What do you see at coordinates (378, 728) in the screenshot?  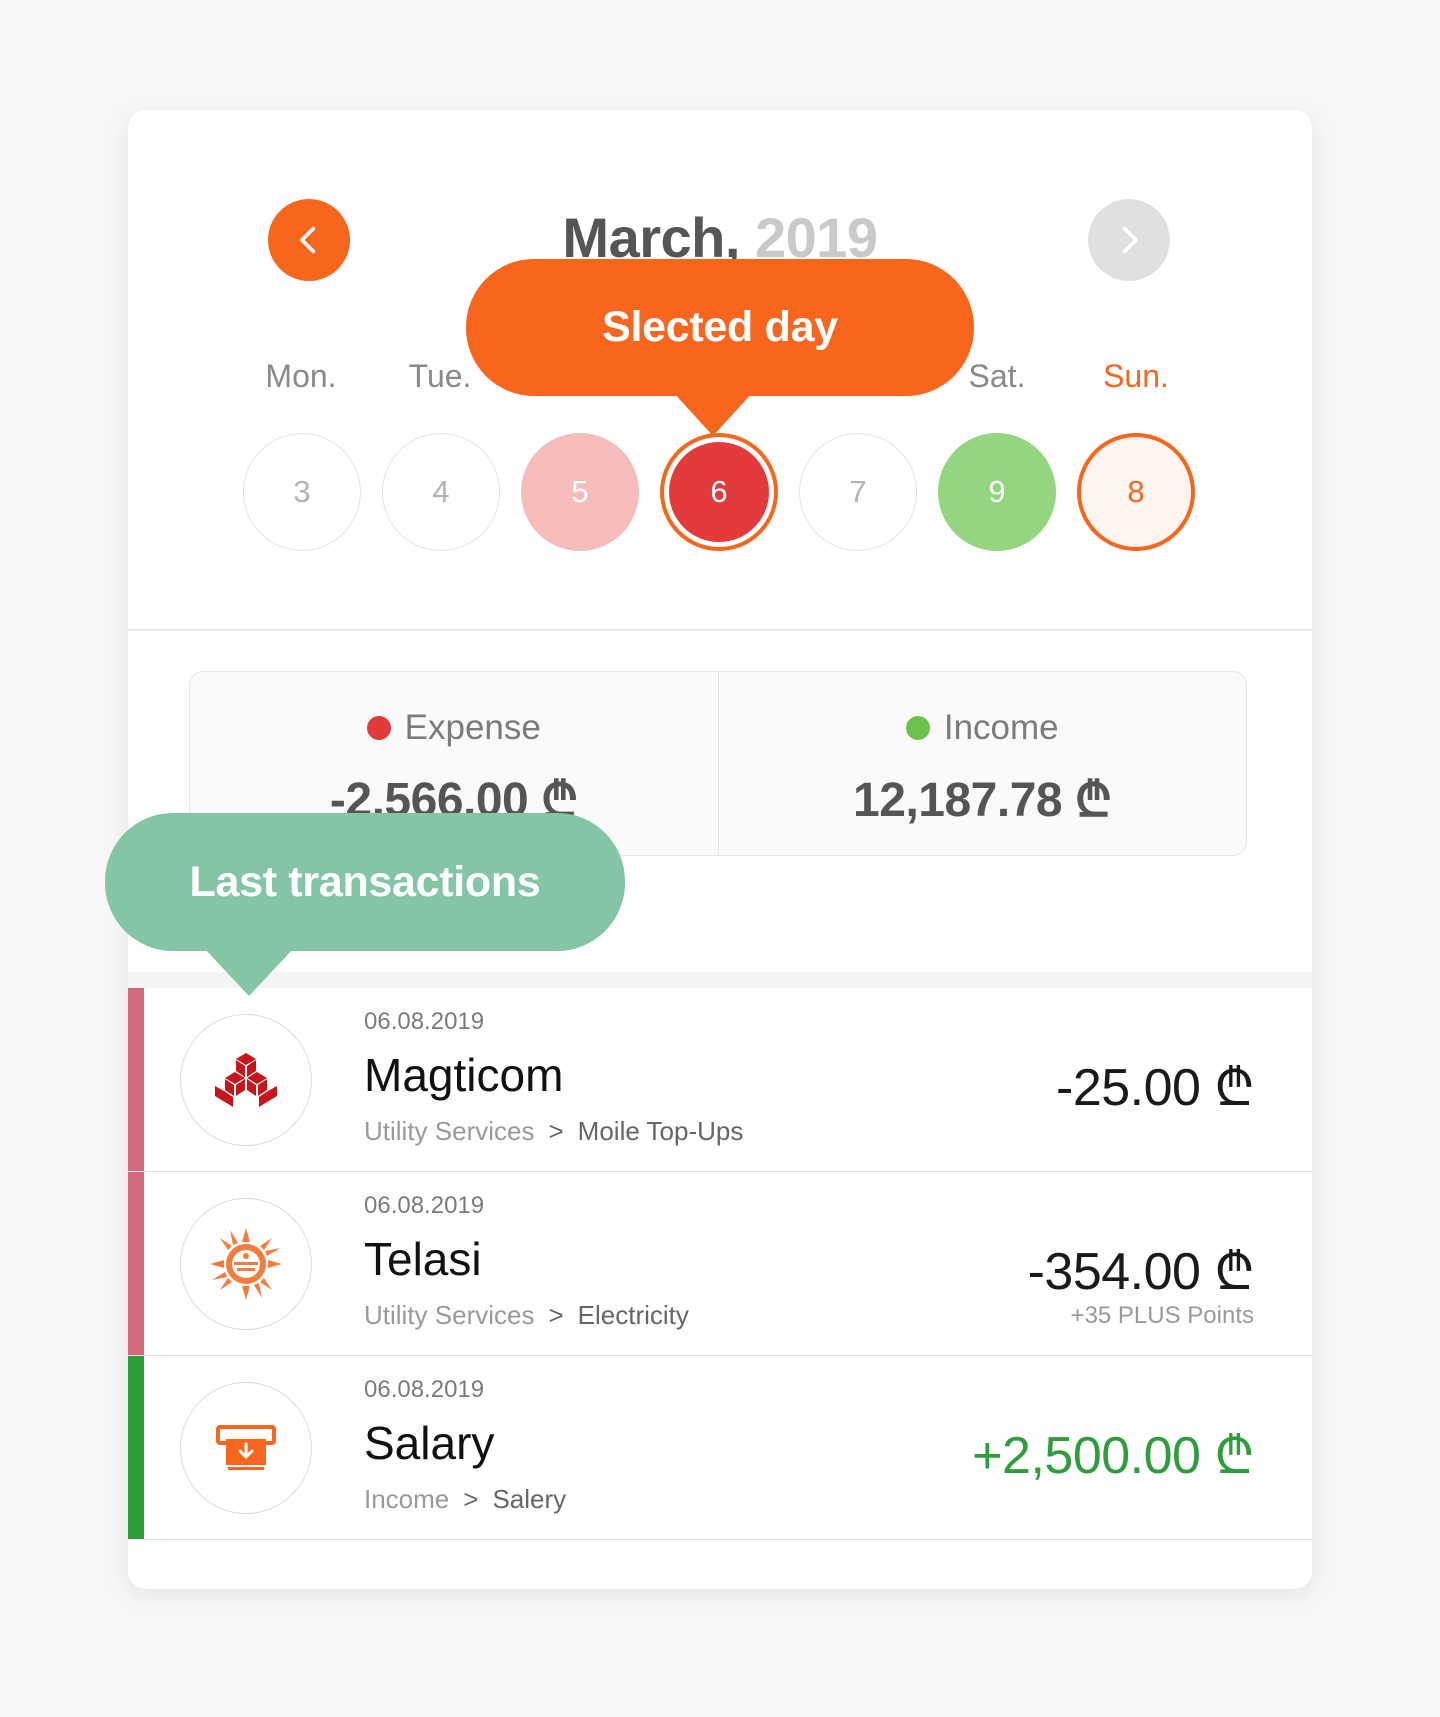 I see `expense-dot-icon` at bounding box center [378, 728].